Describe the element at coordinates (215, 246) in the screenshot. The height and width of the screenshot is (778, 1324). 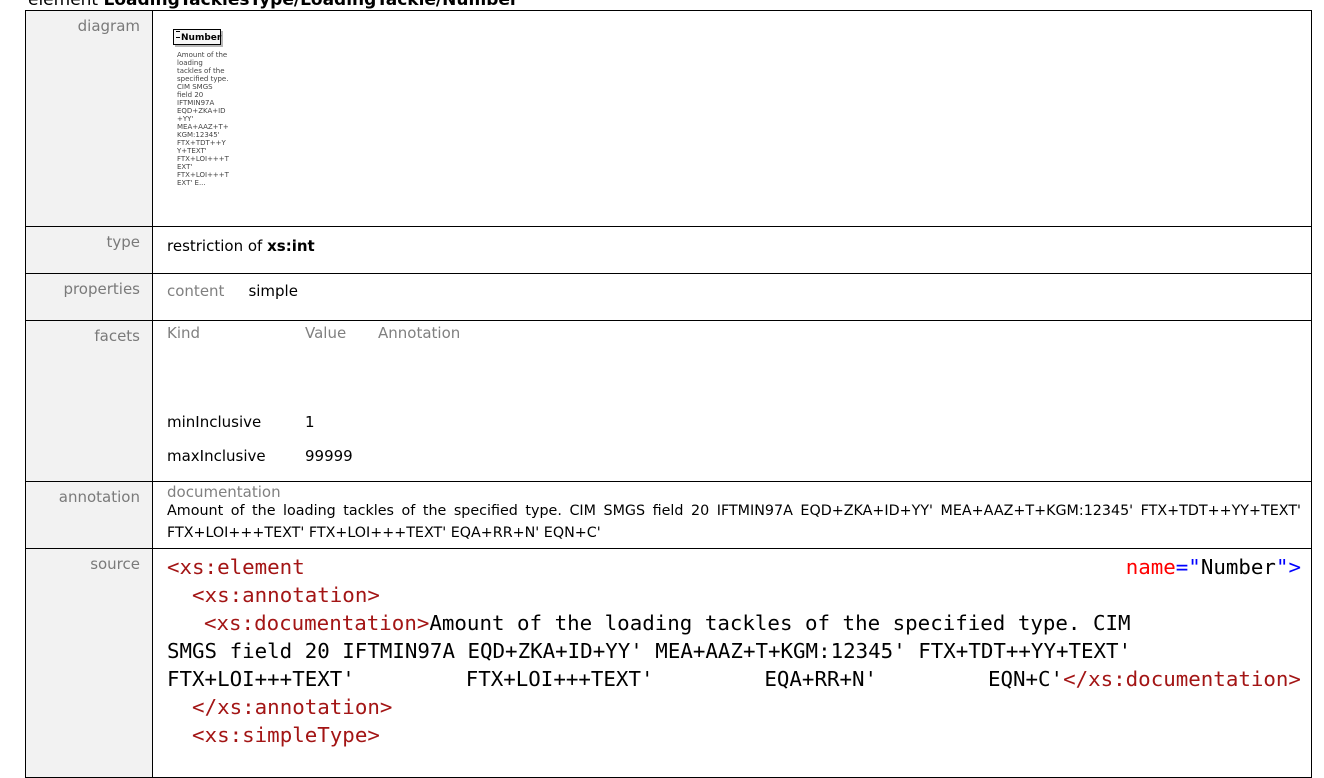
I see `type-prefix: restriction of` at that location.